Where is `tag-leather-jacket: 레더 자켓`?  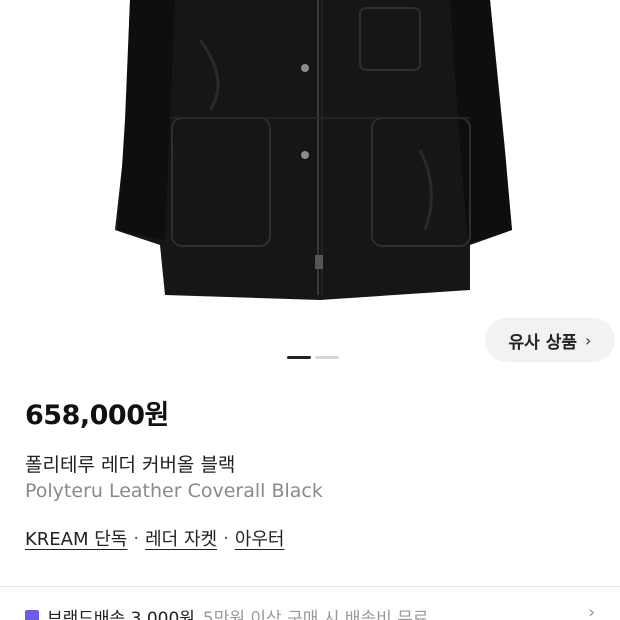 tag-leather-jacket: 레더 자켓 is located at coordinates (181, 538).